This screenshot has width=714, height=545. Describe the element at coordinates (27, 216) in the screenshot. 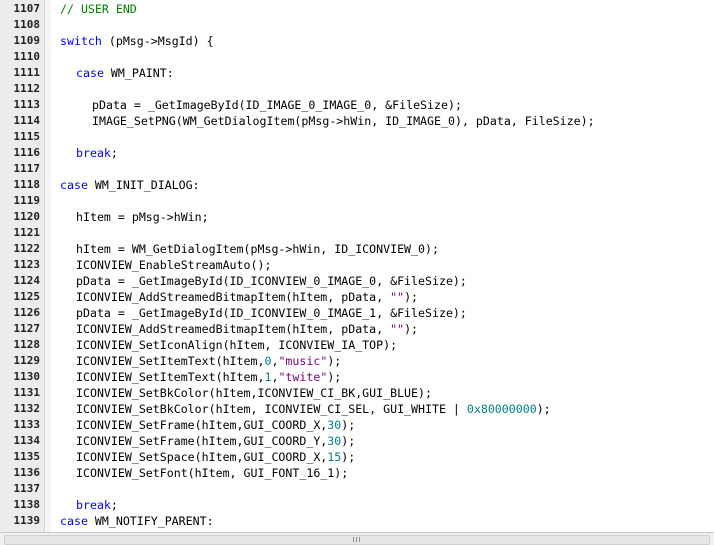

I see `line-number: 1120` at that location.